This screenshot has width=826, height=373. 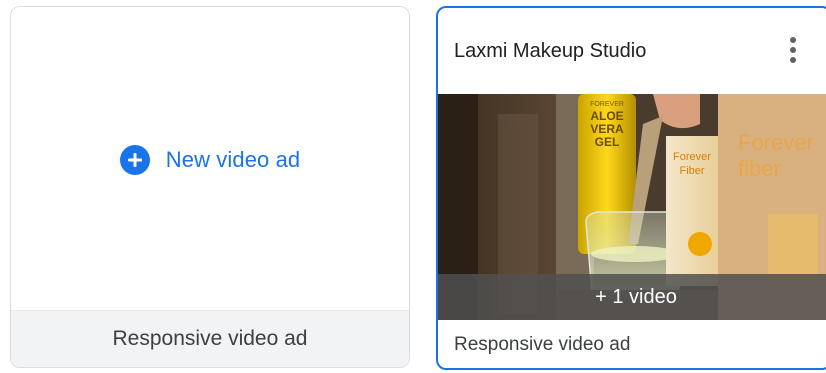 I want to click on svg-text: fiber, so click(x=759, y=168).